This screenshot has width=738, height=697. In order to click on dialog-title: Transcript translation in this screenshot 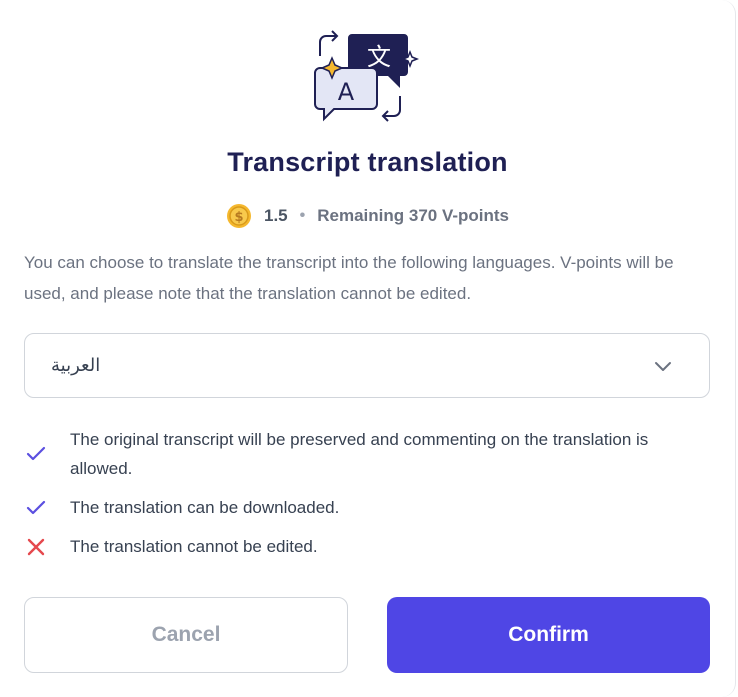, I will do `click(367, 162)`.